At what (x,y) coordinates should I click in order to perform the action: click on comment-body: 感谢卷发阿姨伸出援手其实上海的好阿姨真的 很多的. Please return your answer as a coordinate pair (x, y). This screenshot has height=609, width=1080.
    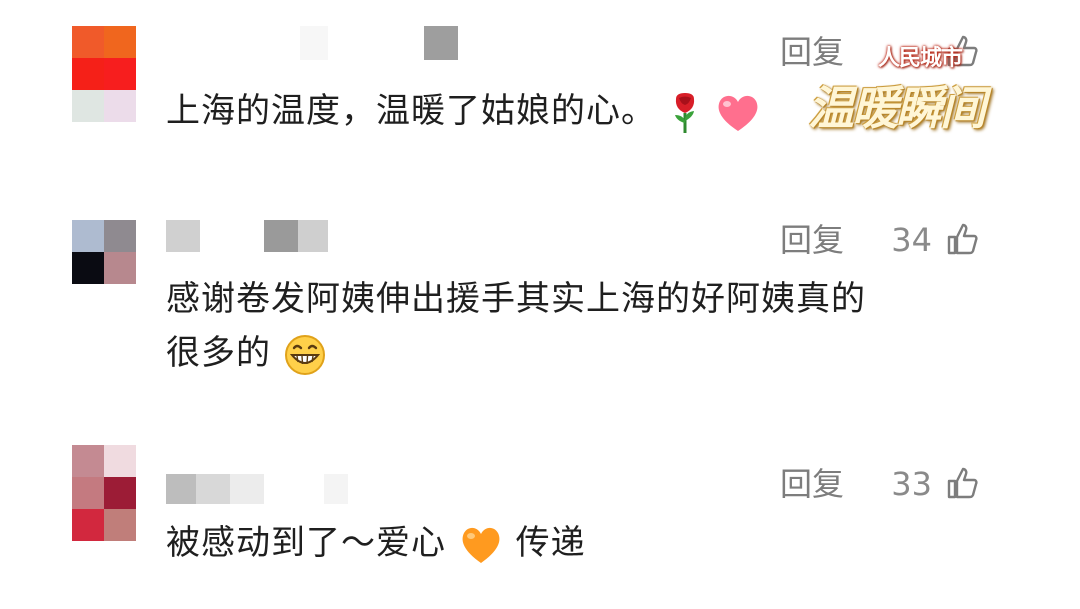
    Looking at the image, I should click on (516, 326).